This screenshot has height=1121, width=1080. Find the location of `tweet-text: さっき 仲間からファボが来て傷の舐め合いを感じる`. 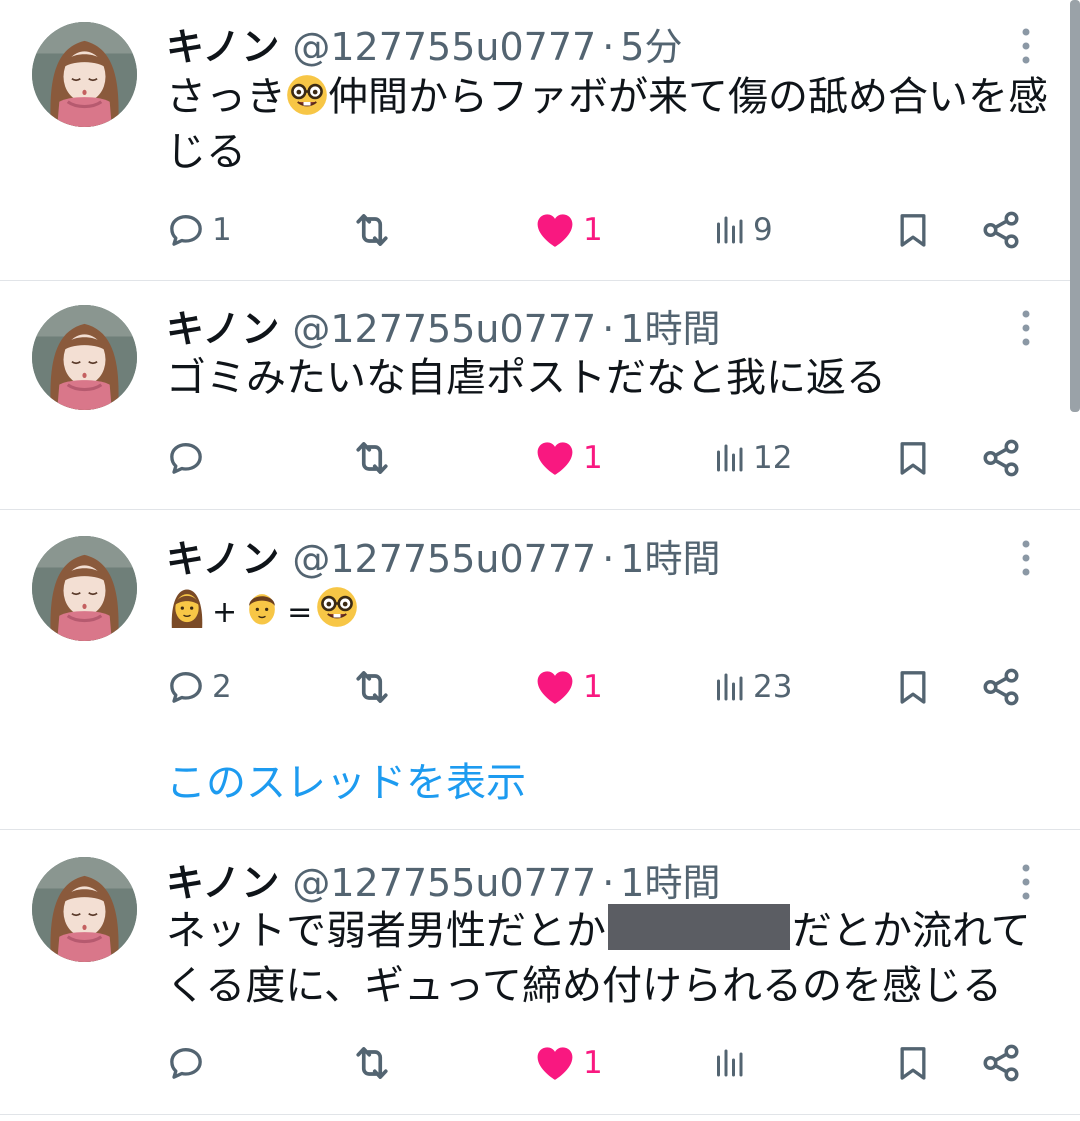

tweet-text: さっき 仲間からファボが来て傷の舐め合いを感じる is located at coordinates (611, 125).